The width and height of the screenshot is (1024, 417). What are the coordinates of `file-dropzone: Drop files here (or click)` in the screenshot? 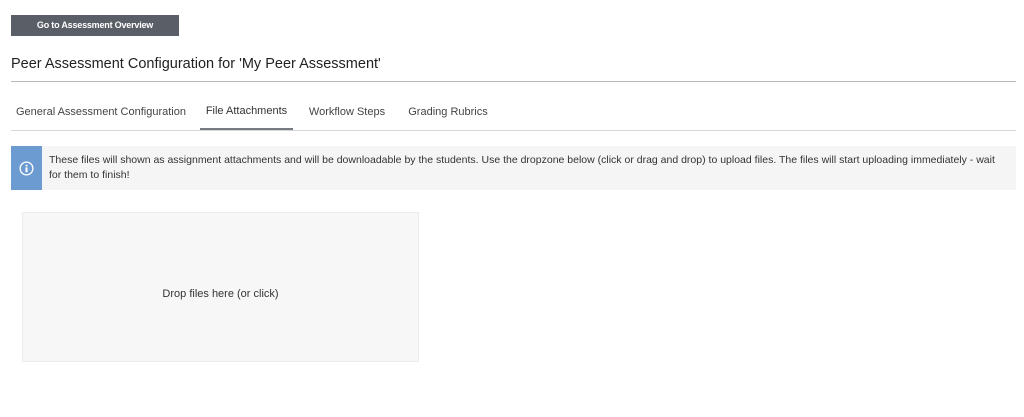 It's located at (220, 287).